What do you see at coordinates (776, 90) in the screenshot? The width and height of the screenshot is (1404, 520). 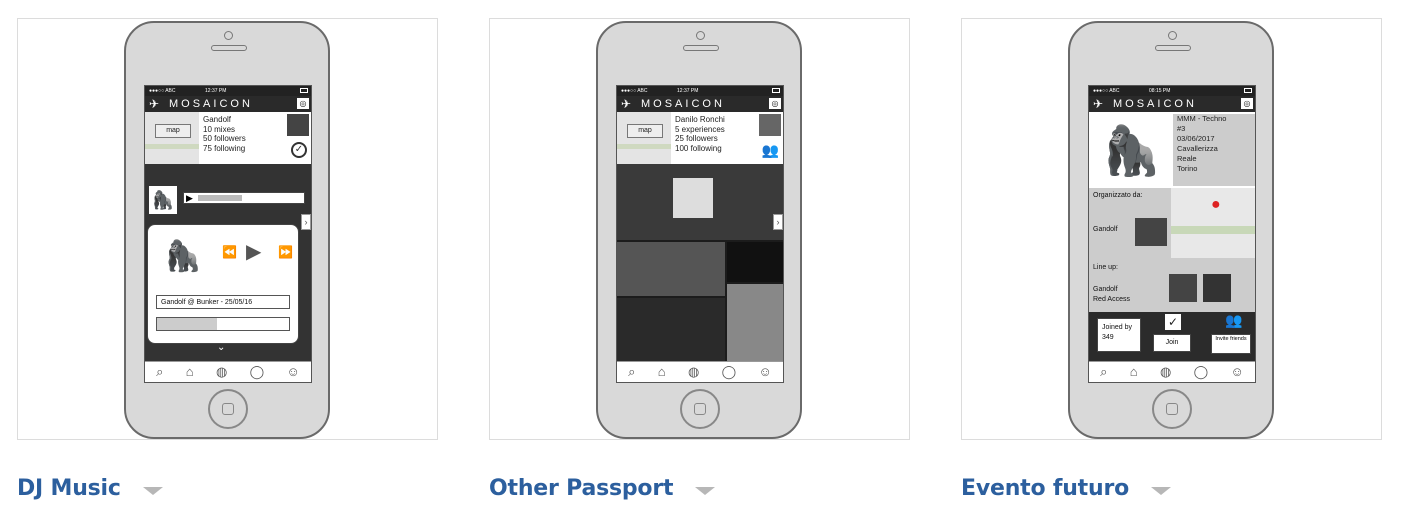 I see `battery-icon` at bounding box center [776, 90].